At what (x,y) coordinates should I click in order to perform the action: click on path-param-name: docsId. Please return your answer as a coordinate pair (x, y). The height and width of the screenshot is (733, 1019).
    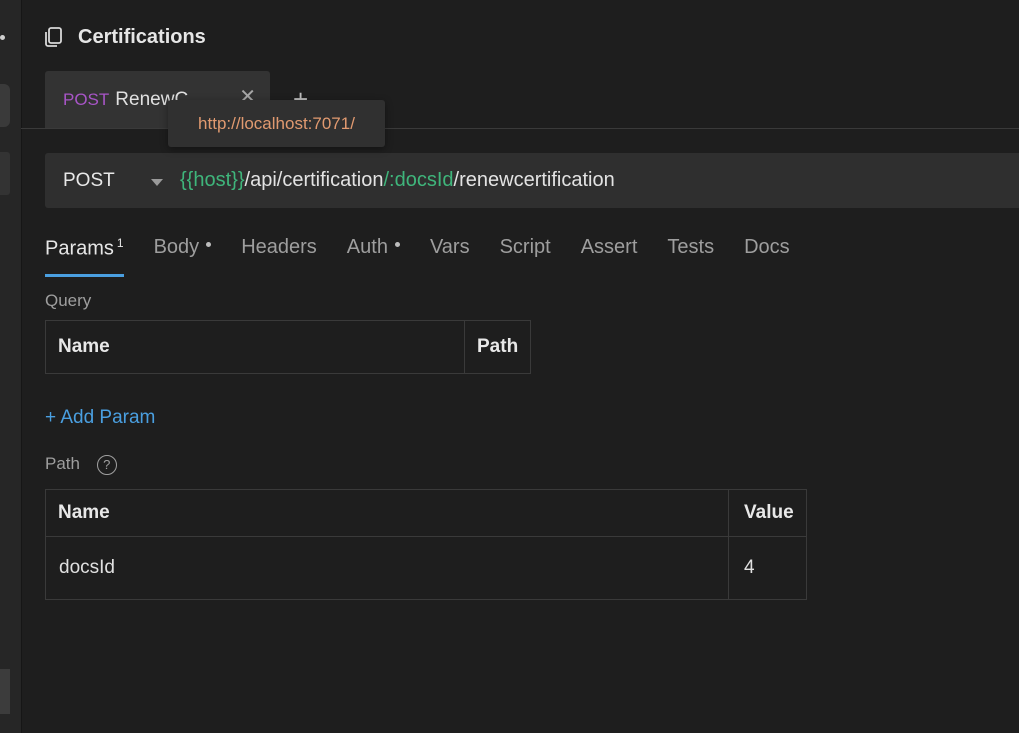
    Looking at the image, I should click on (387, 568).